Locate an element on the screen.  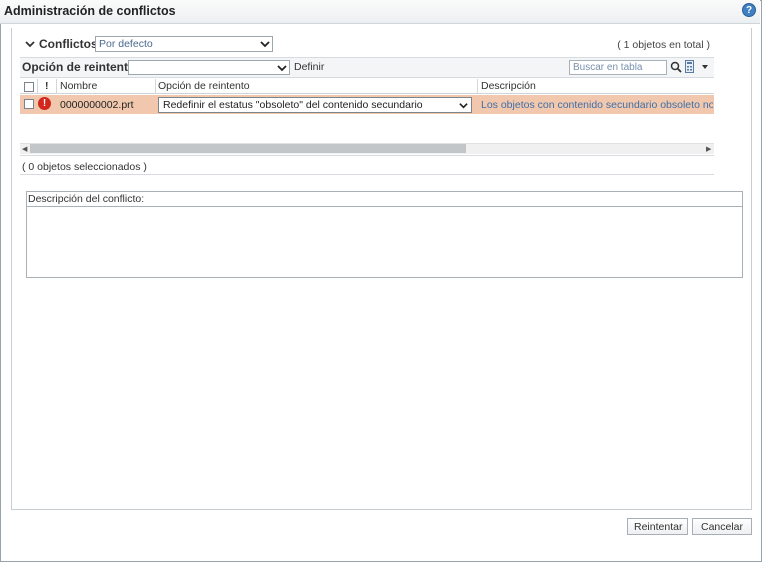
retry-option-select is located at coordinates (209, 67).